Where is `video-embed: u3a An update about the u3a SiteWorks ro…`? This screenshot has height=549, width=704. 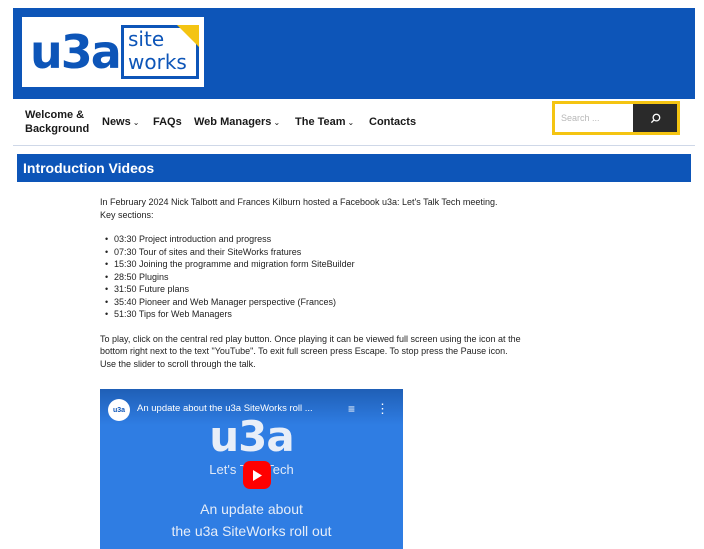 video-embed: u3a An update about the u3a SiteWorks ro… is located at coordinates (251, 469).